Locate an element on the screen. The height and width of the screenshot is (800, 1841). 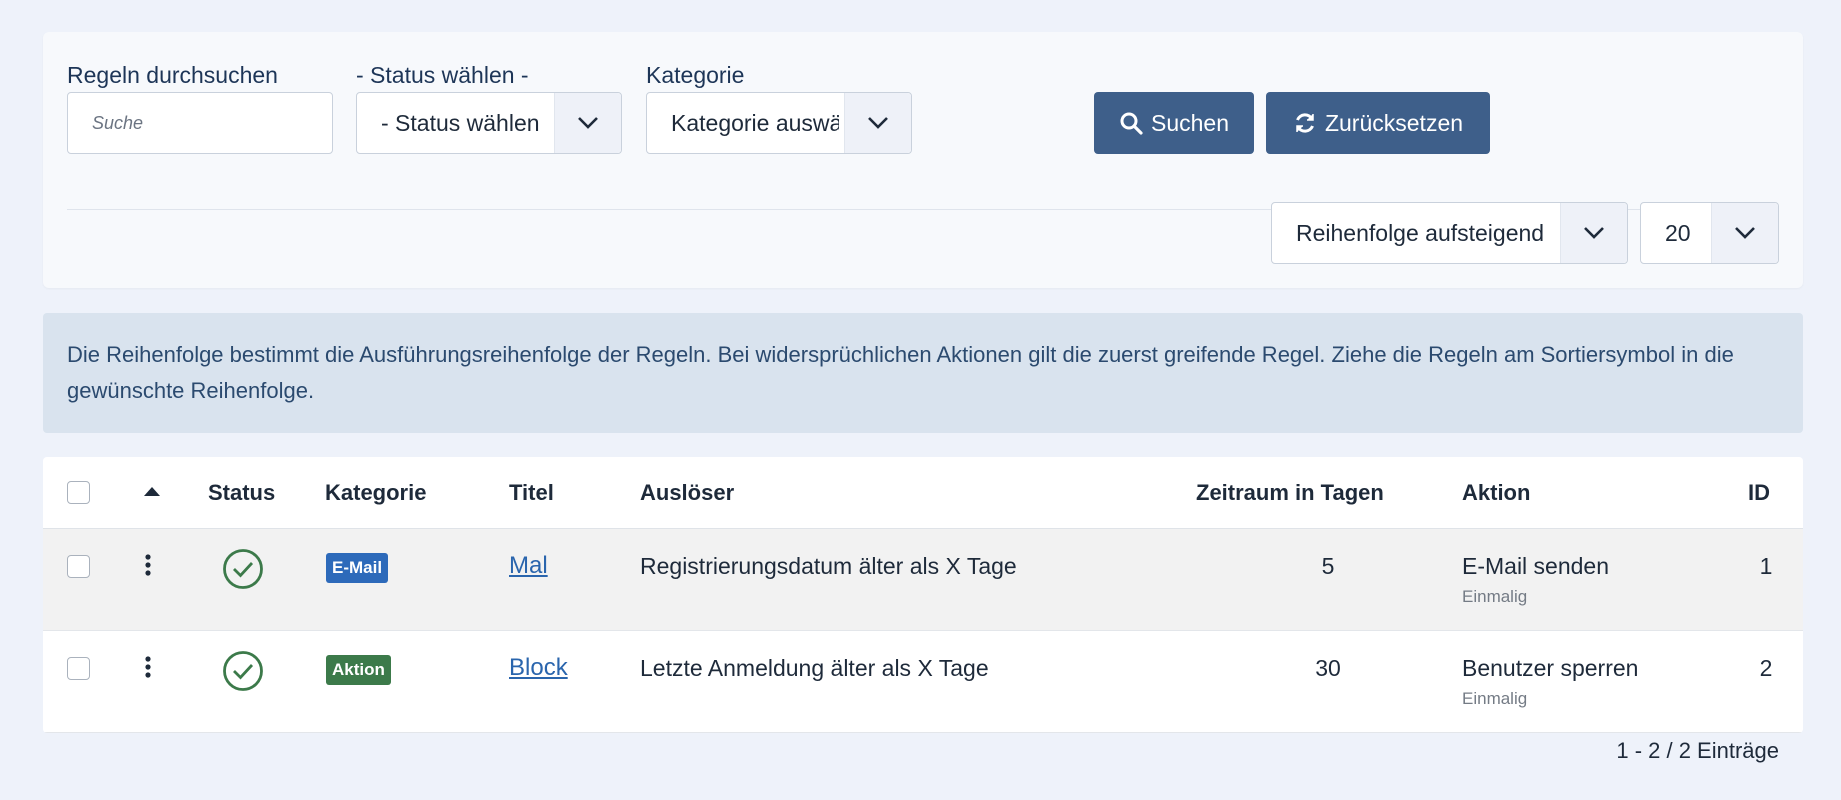
rule-action: E-Mail senden is located at coordinates (1536, 566).